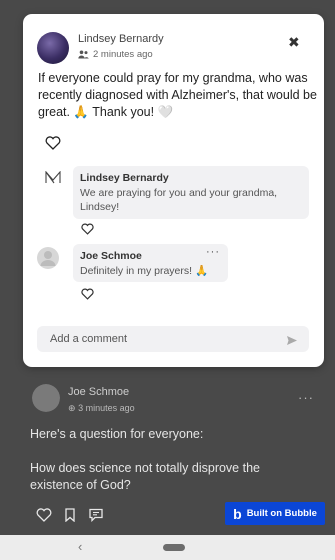 This screenshot has height=560, width=335. Describe the element at coordinates (99, 392) in the screenshot. I see `background-post-author: Joe Schmoe` at that location.